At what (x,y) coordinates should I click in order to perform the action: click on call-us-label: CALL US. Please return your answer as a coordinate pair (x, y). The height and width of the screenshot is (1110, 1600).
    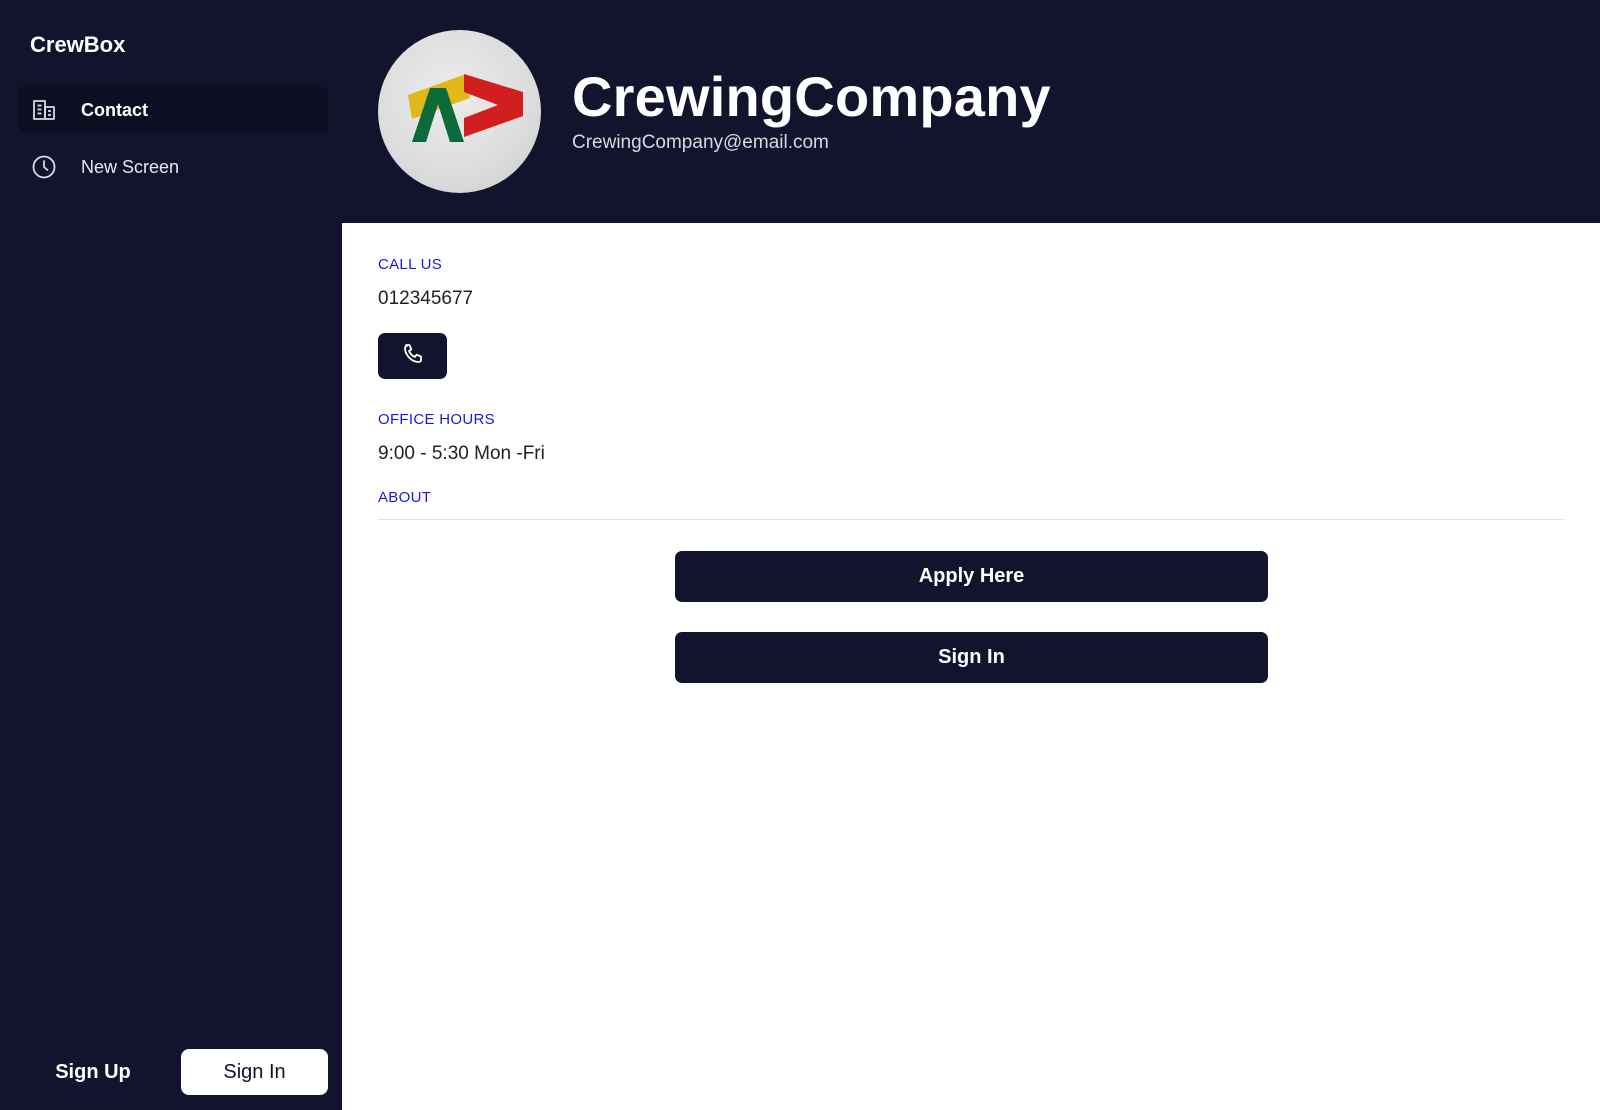
    Looking at the image, I should click on (410, 264).